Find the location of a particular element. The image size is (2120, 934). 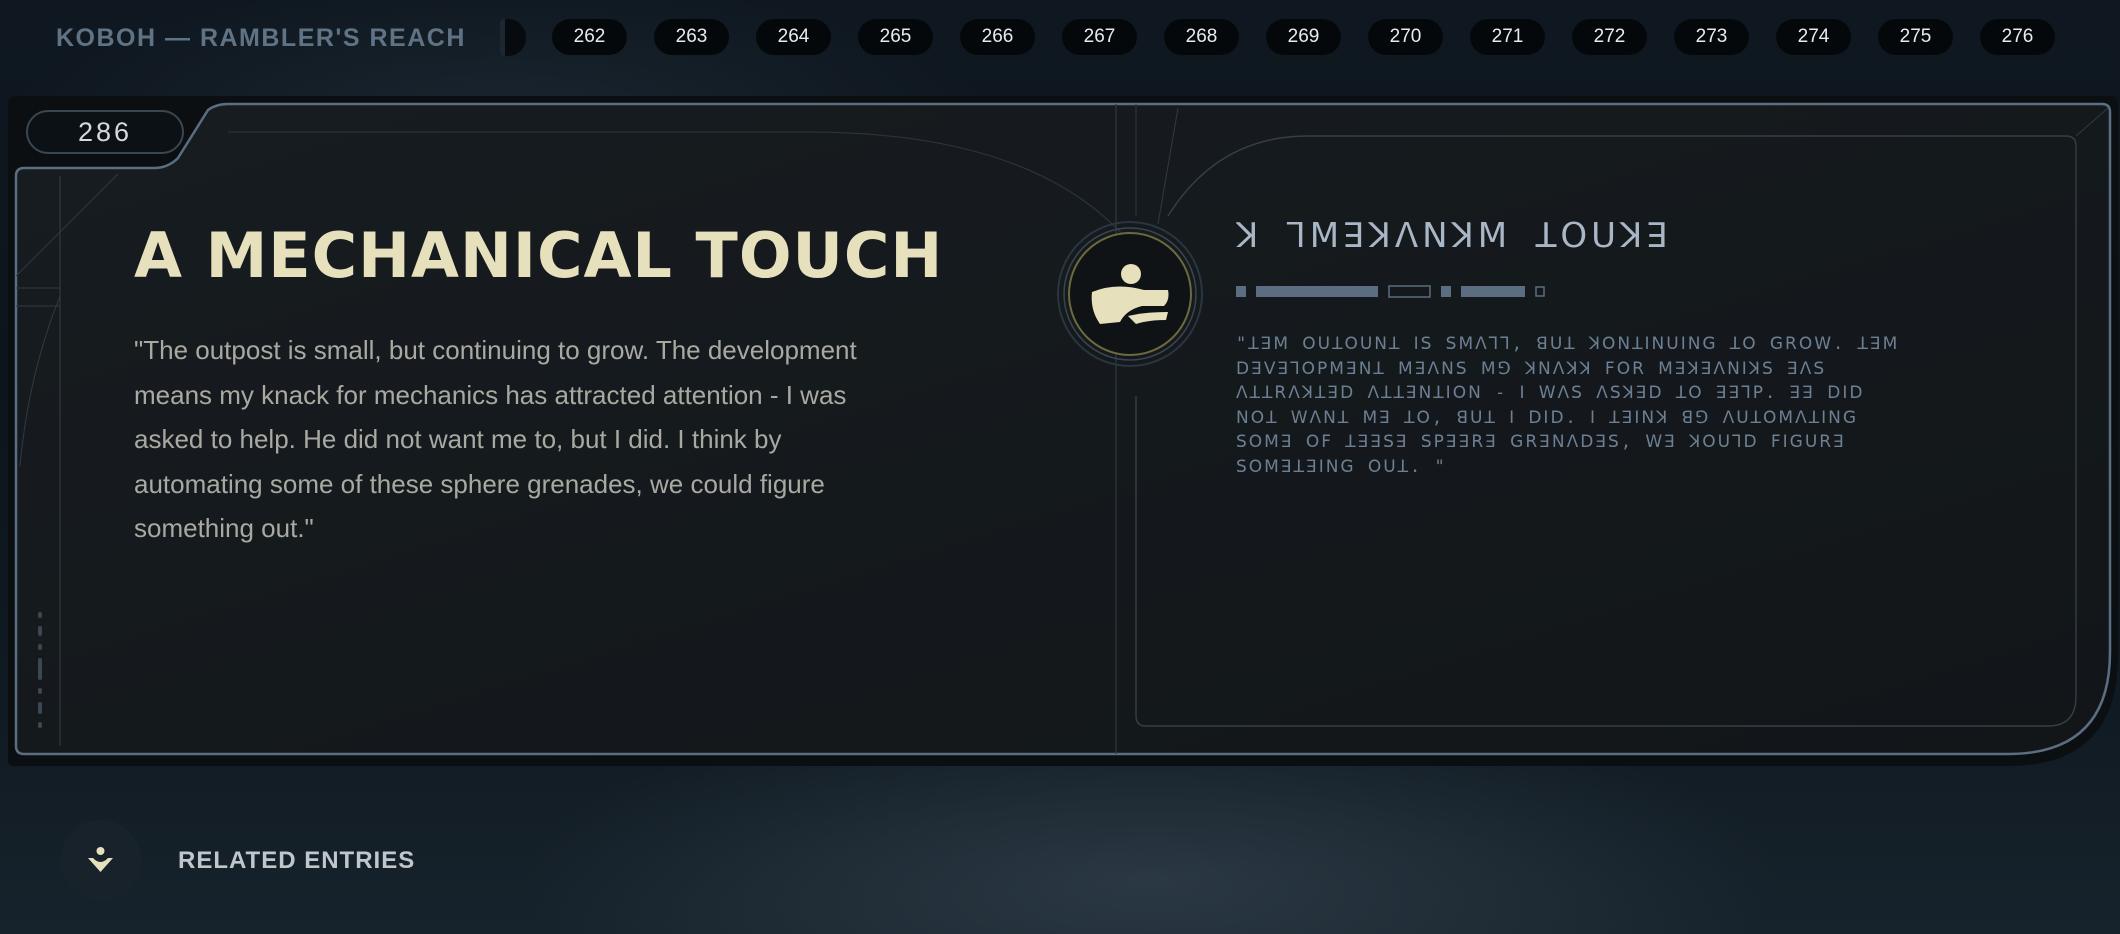

page-number-button: 274 is located at coordinates (1813, 37).